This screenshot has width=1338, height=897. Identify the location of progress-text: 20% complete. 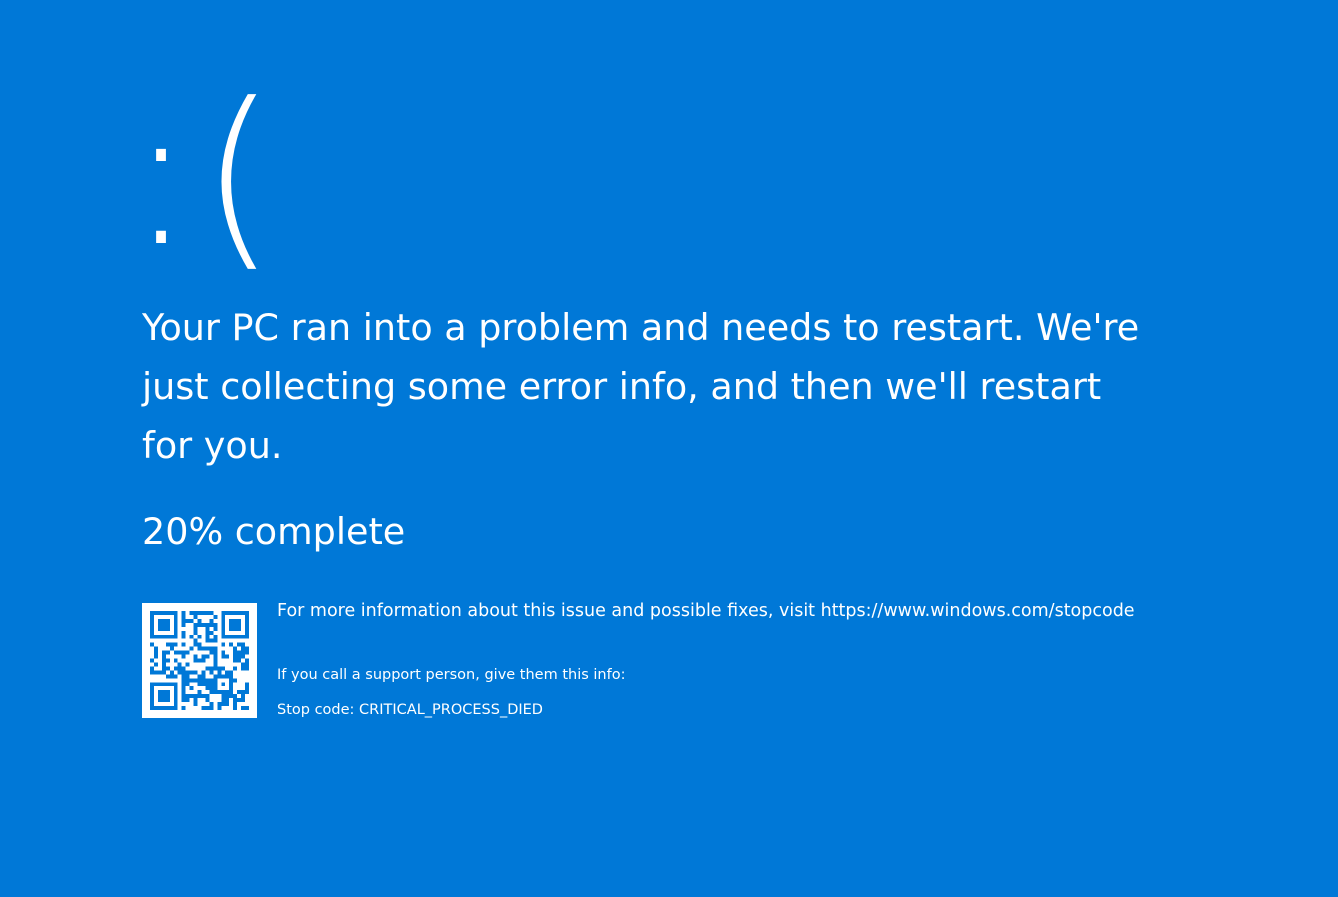
(274, 531).